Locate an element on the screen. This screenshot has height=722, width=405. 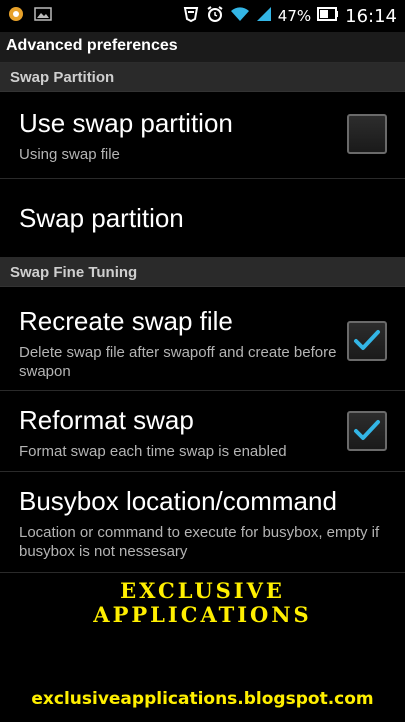
battery-icon is located at coordinates (328, 16).